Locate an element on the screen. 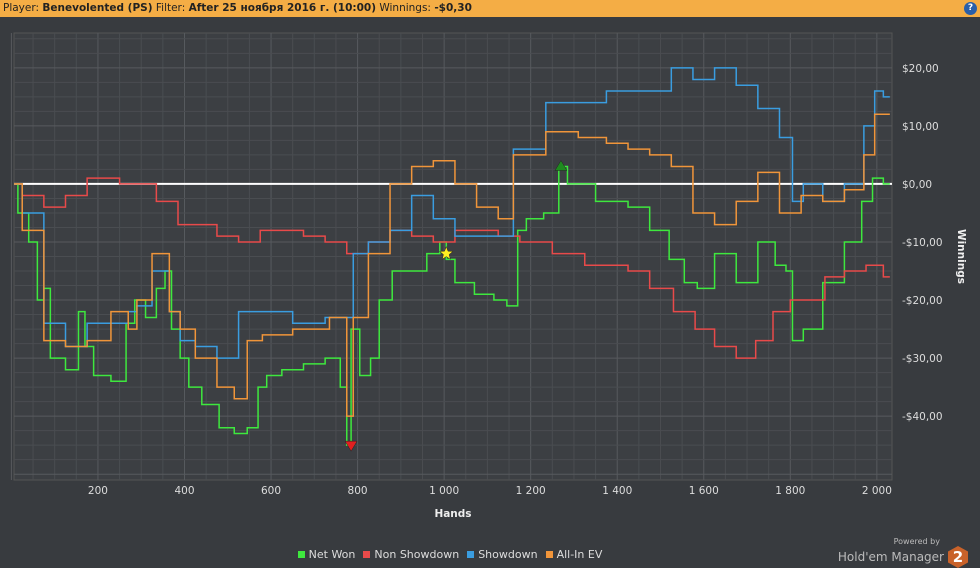 The width and height of the screenshot is (980, 568). brand-logo: Powered by Hold'em Manager 2 is located at coordinates (903, 552).